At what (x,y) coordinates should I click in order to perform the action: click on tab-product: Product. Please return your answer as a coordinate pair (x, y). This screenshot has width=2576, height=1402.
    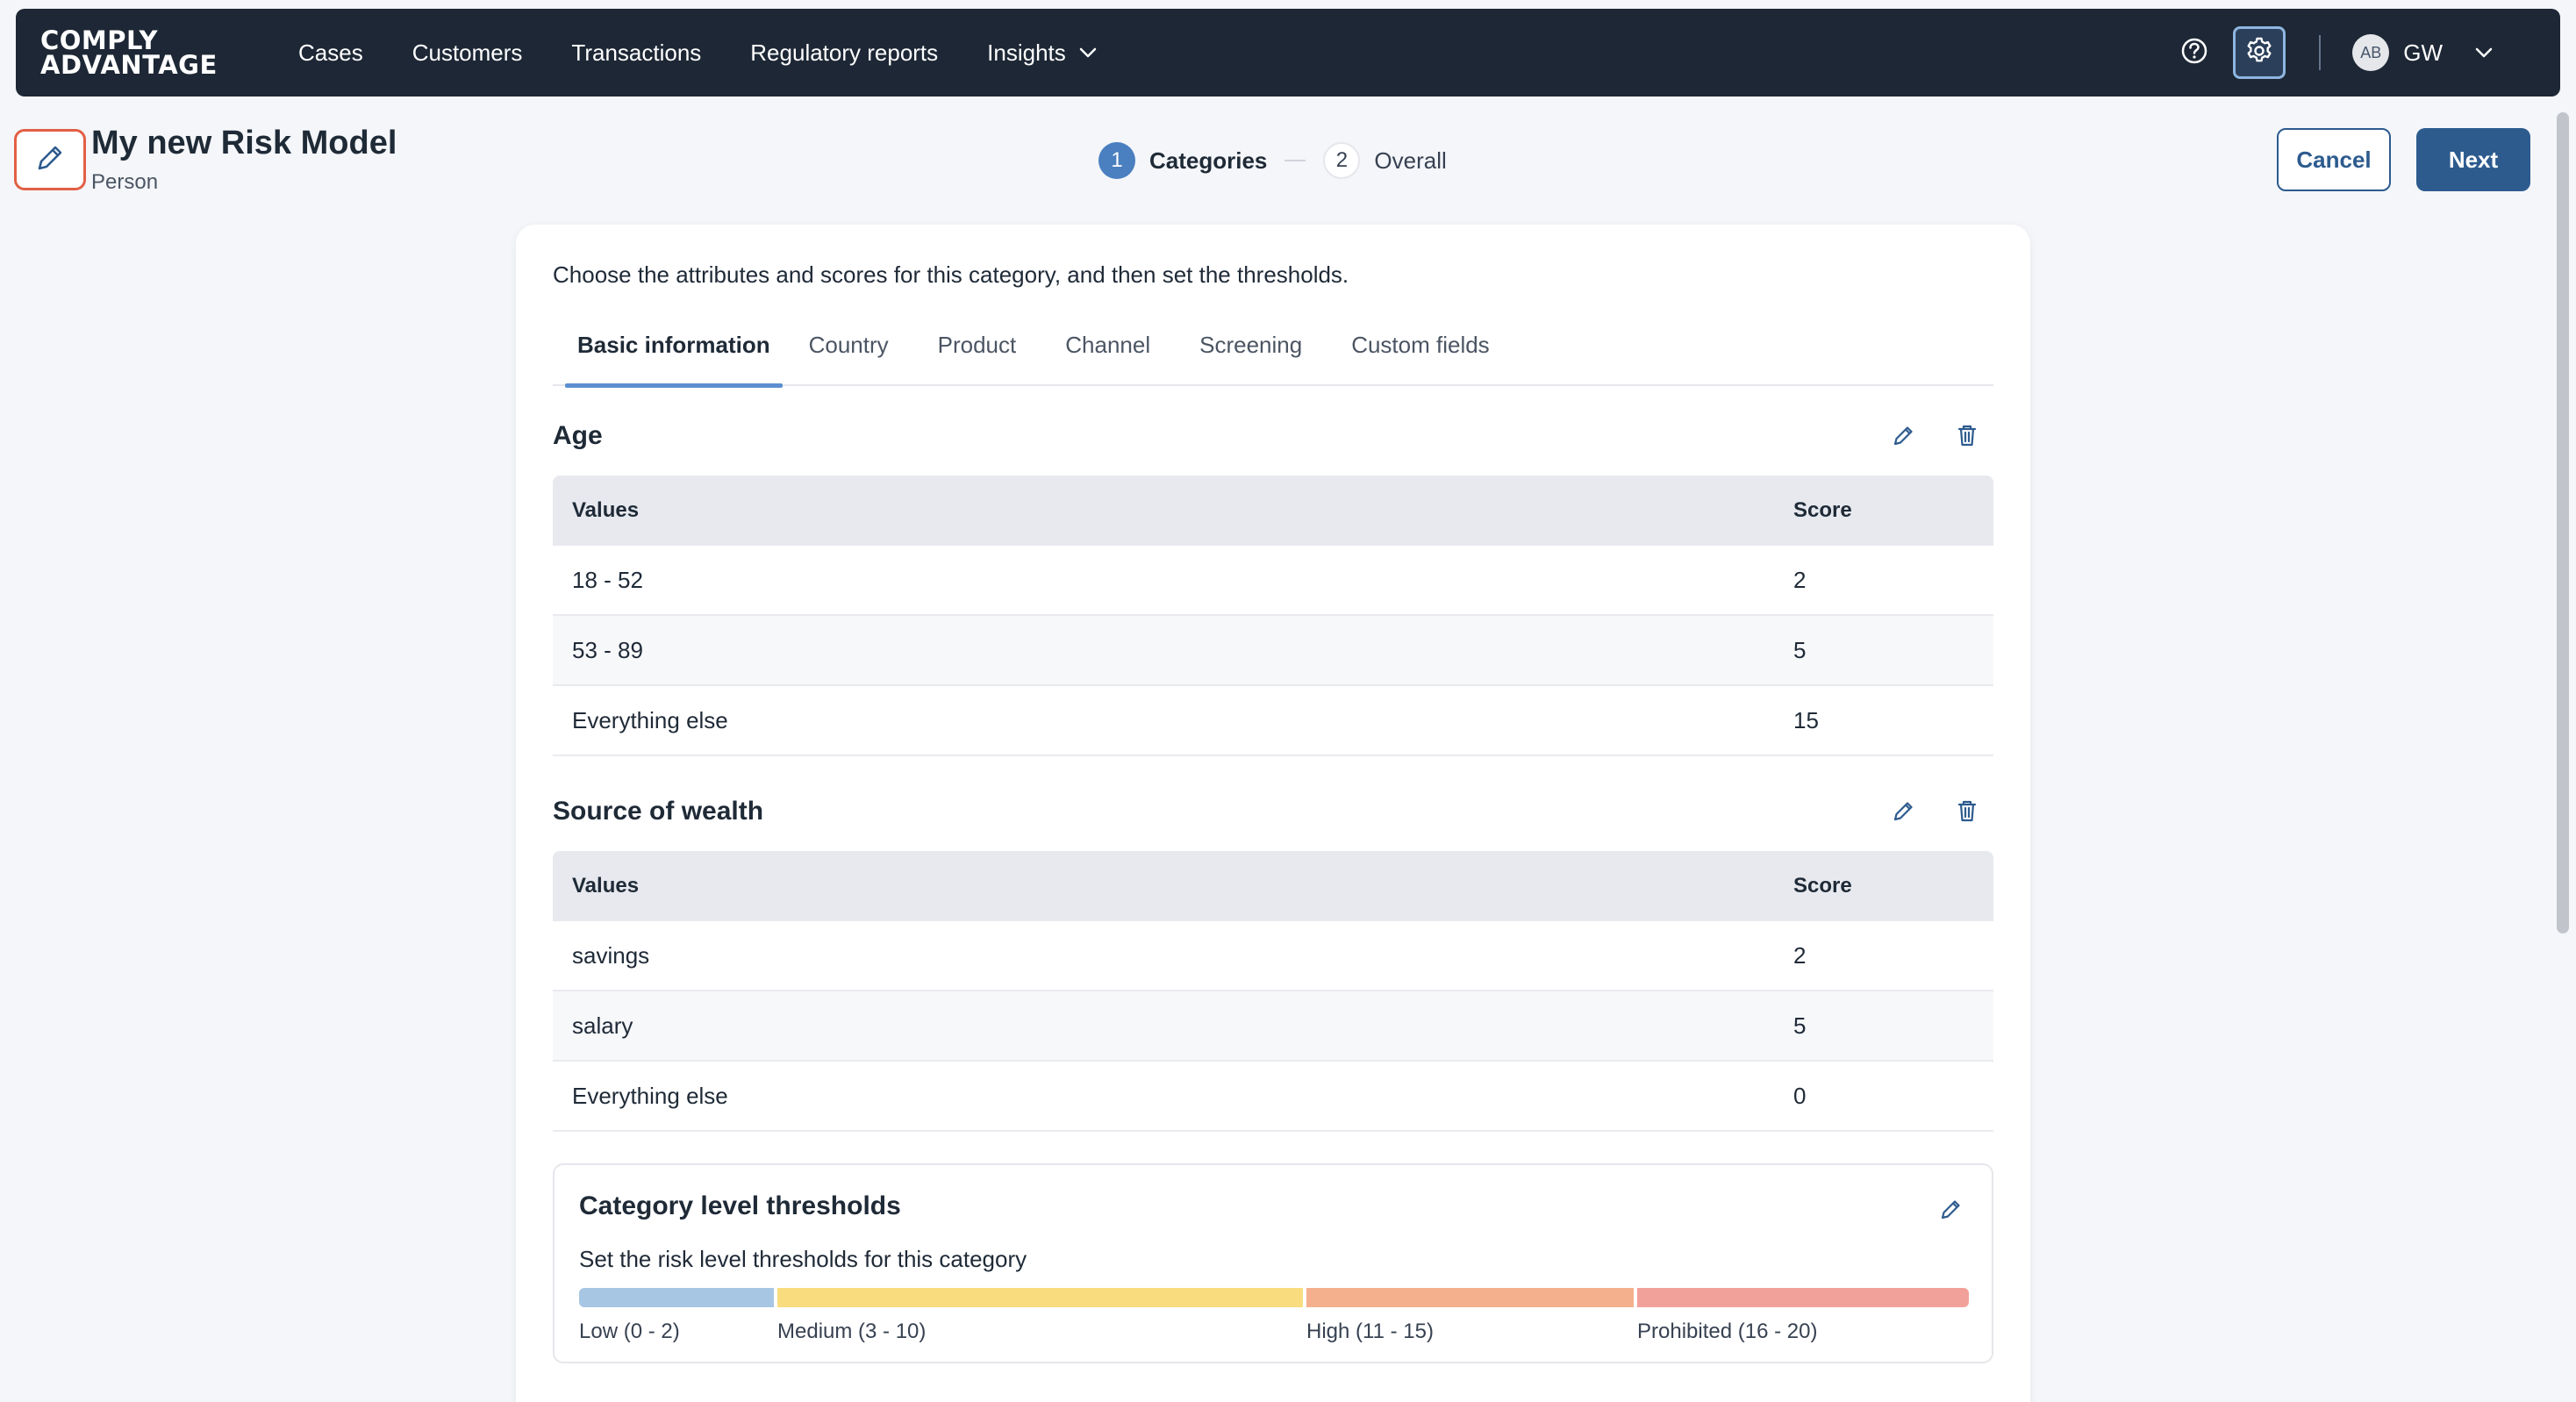
    Looking at the image, I should click on (977, 357).